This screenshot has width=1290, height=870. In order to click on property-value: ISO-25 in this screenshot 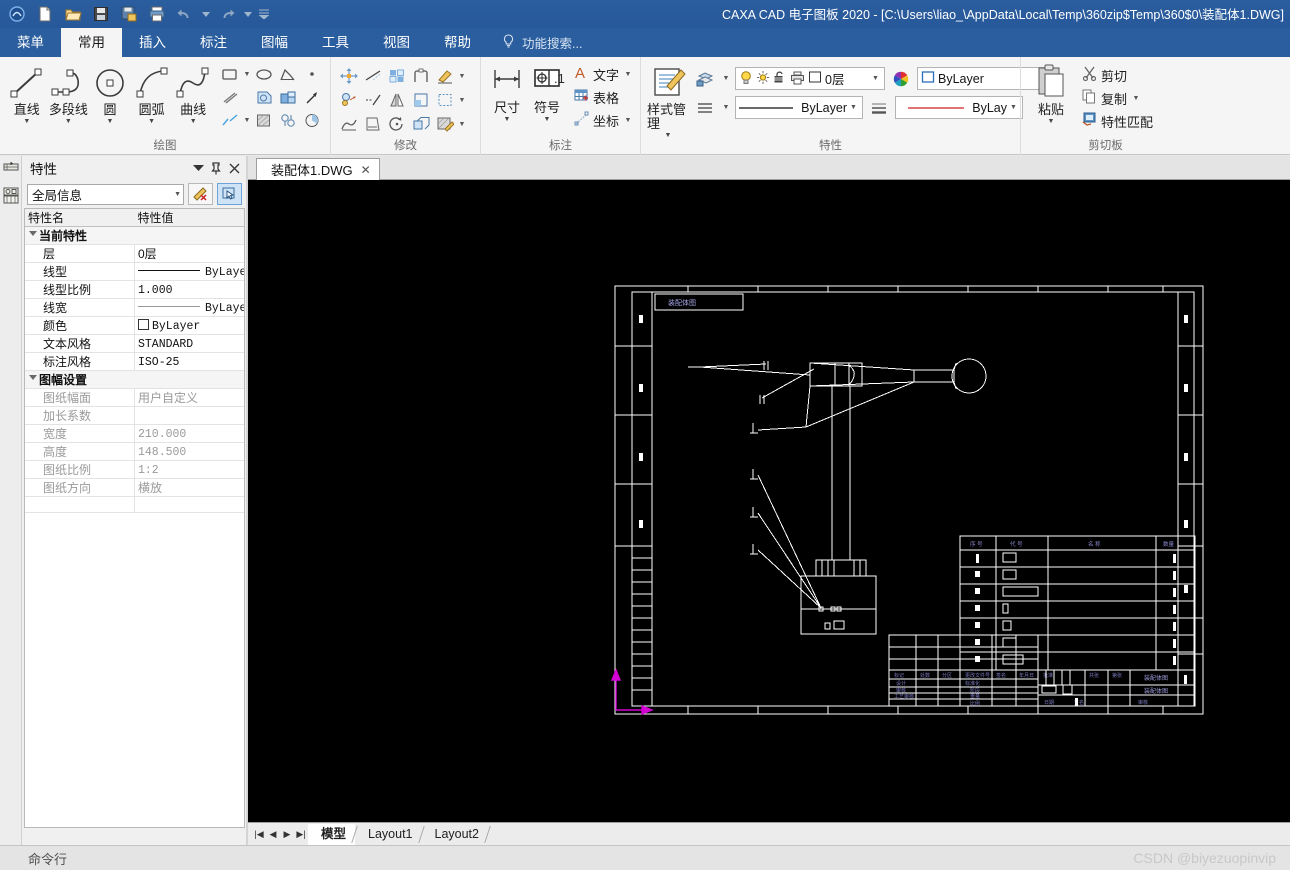, I will do `click(189, 361)`.